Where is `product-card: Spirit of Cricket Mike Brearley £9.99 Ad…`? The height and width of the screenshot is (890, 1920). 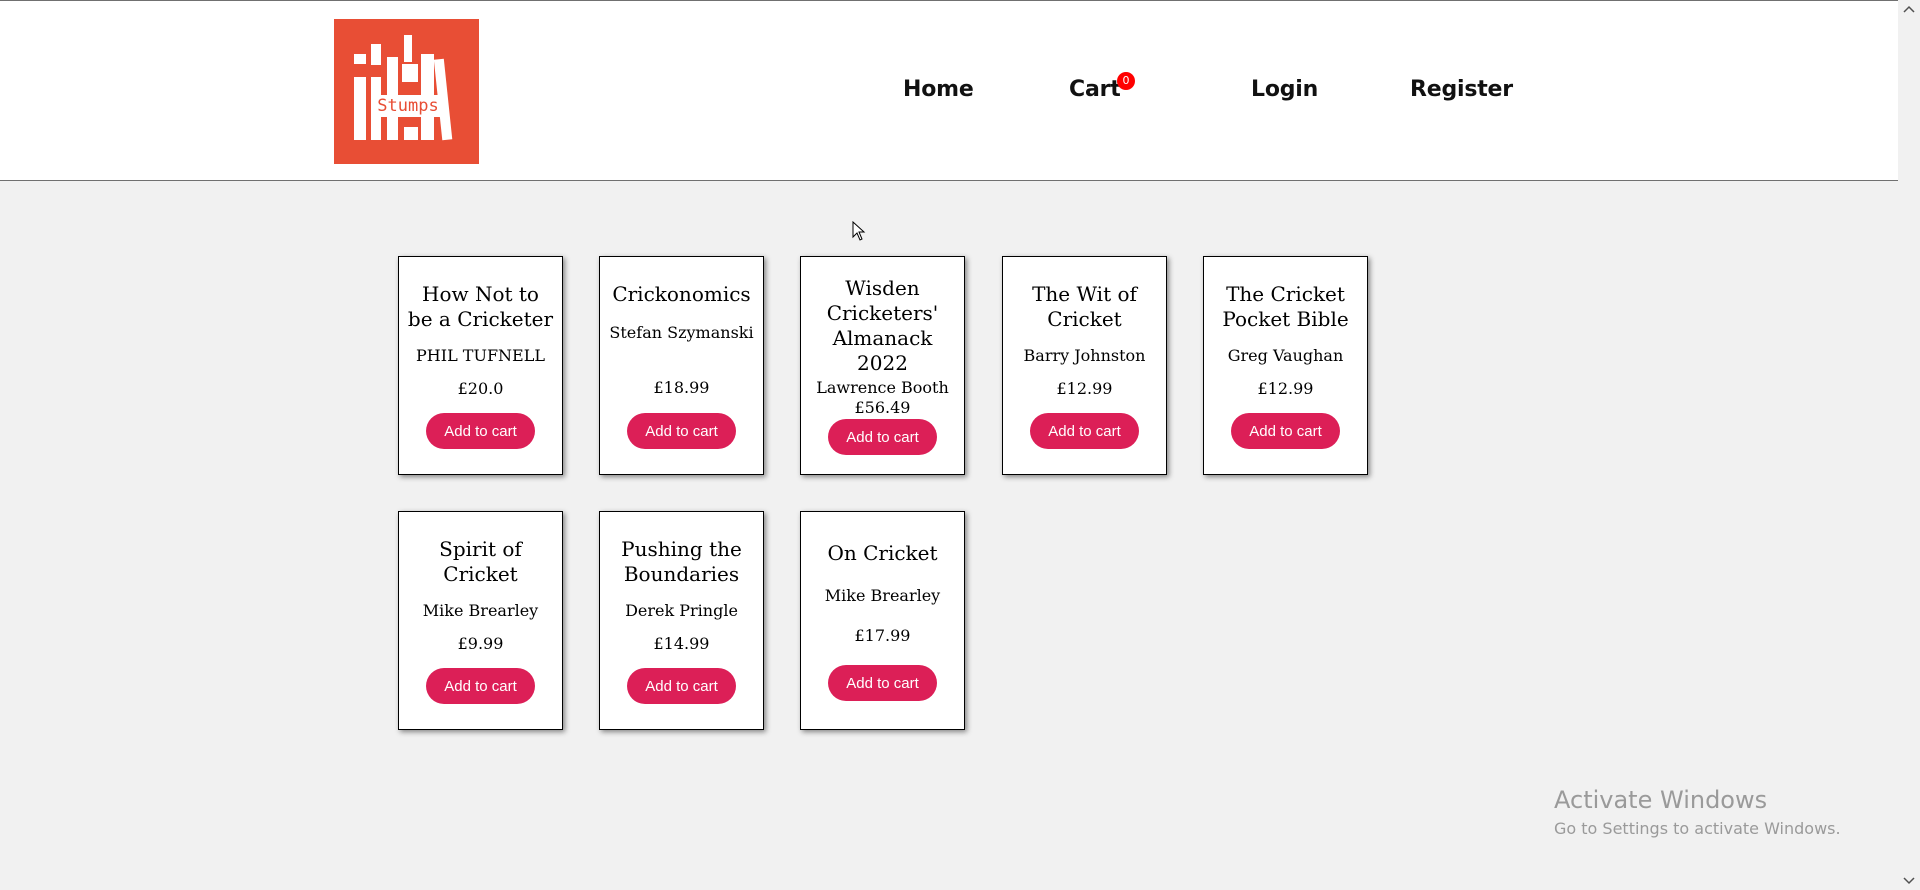
product-card: Spirit of Cricket Mike Brearley £9.99 Ad… is located at coordinates (480, 620).